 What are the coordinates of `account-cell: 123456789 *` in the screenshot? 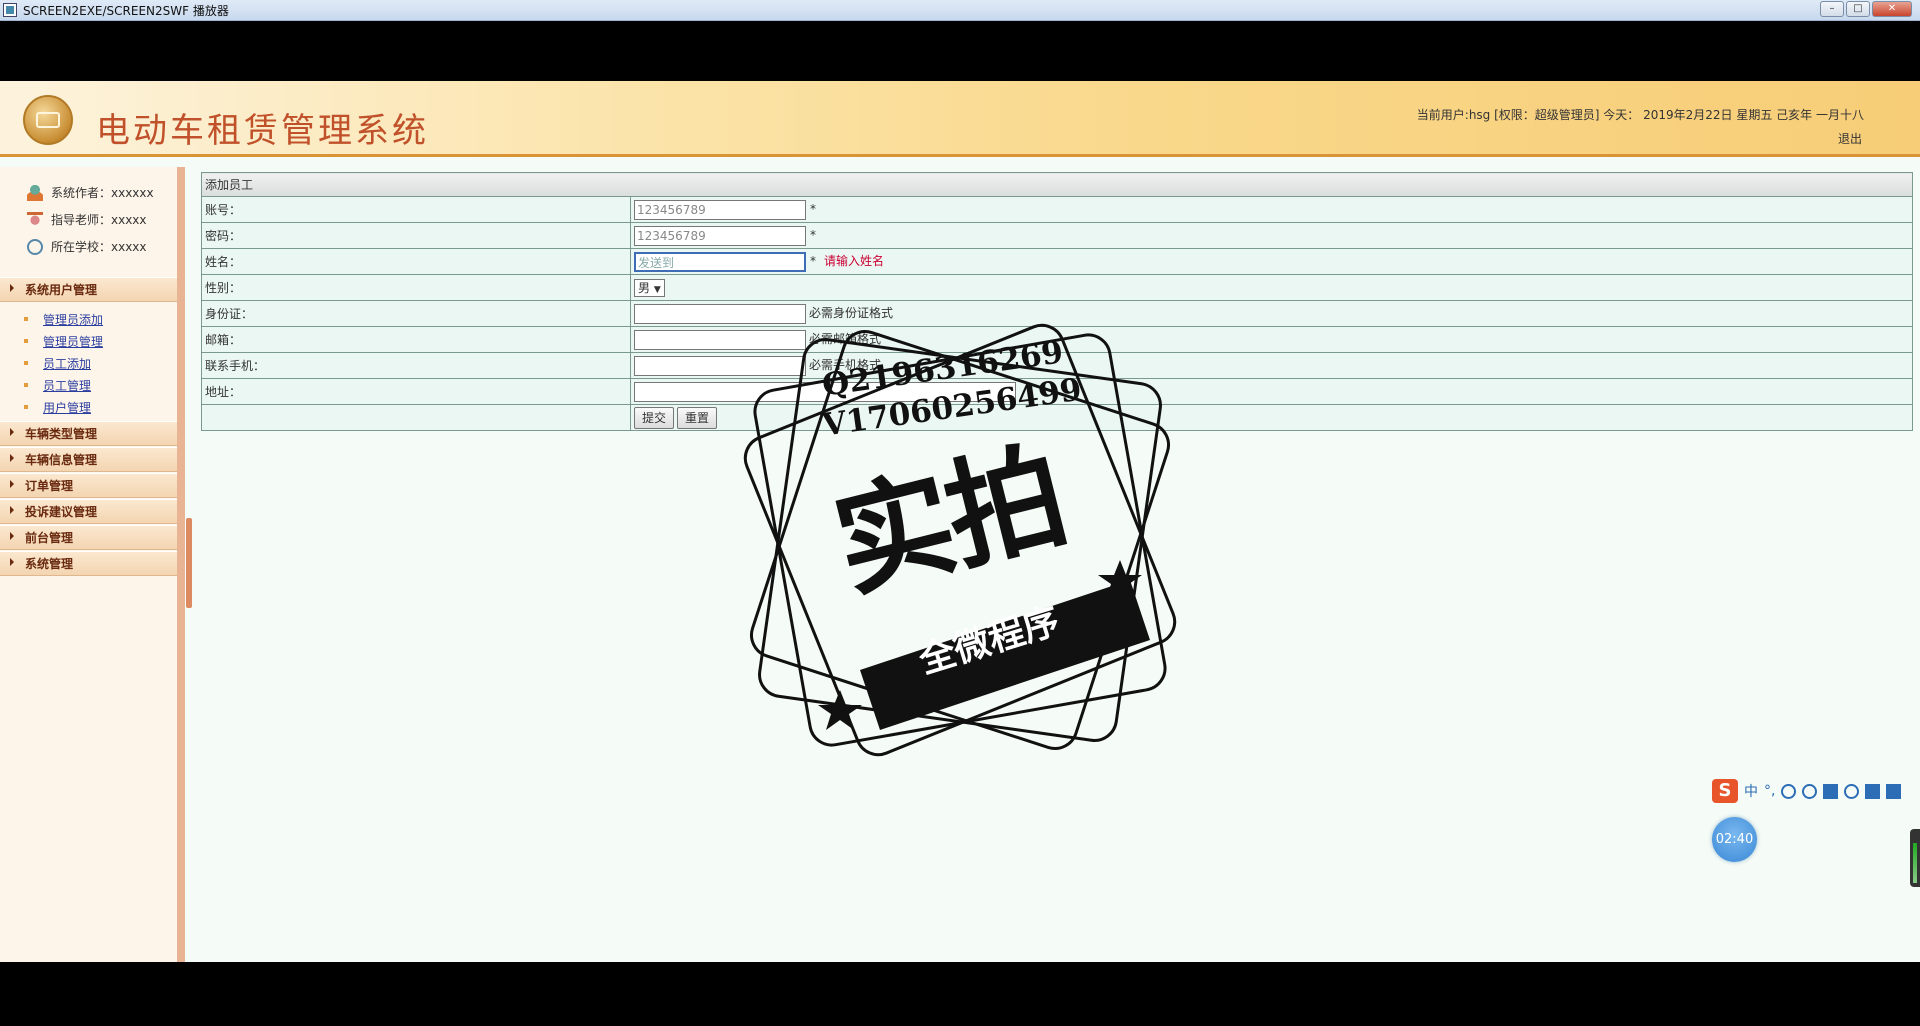 It's located at (1271, 209).